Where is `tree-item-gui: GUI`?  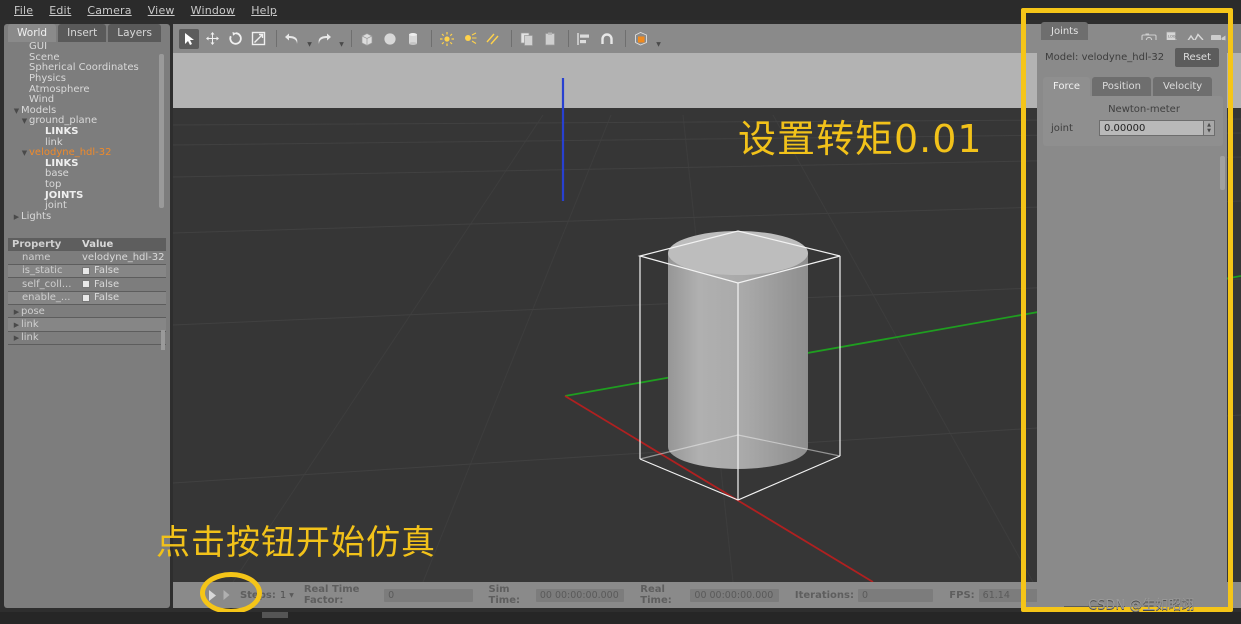 tree-item-gui: GUI is located at coordinates (87, 47).